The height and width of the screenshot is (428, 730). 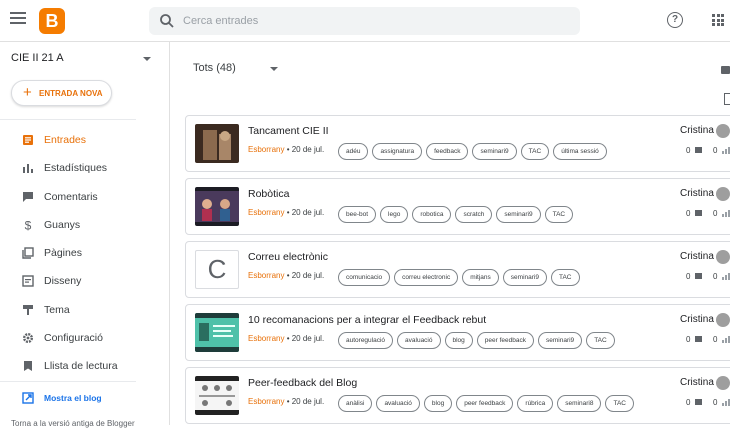 What do you see at coordinates (37, 58) in the screenshot?
I see `blog-selector: CIE II 21 A` at bounding box center [37, 58].